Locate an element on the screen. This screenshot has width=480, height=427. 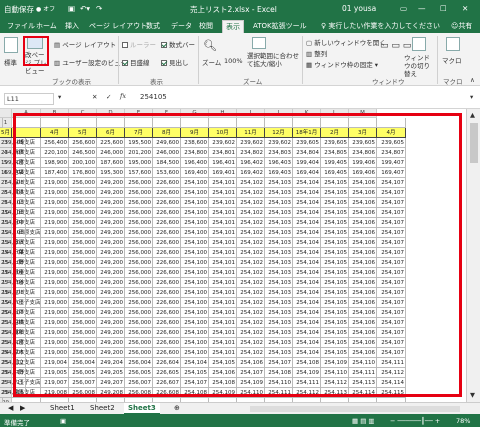
column-header: H is located at coordinates (223, 113).